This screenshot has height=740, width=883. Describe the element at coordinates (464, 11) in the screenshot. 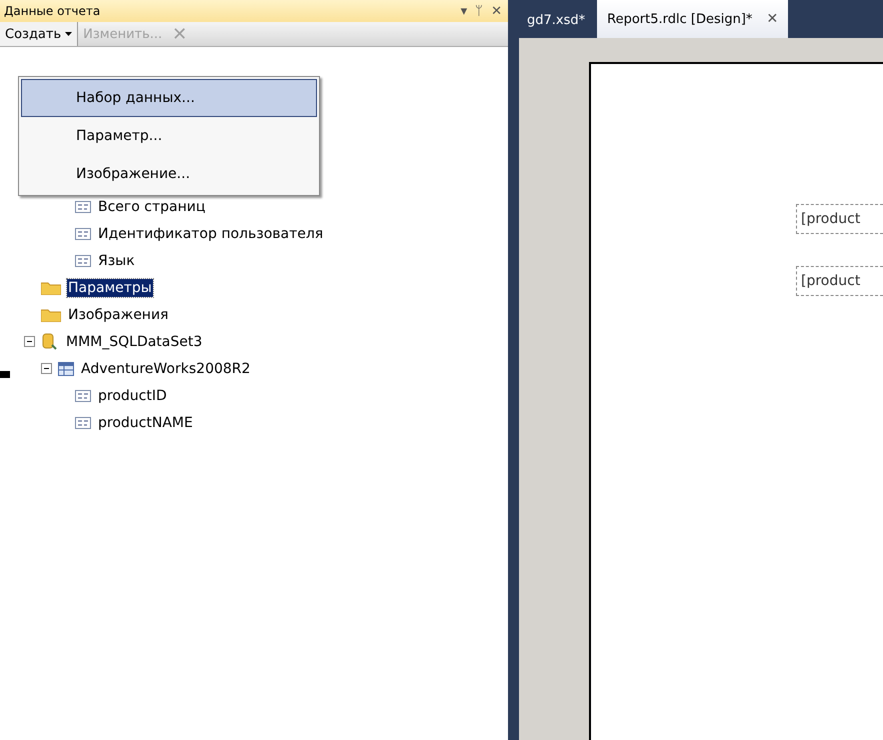

I see `title-bar-button: ▾` at that location.